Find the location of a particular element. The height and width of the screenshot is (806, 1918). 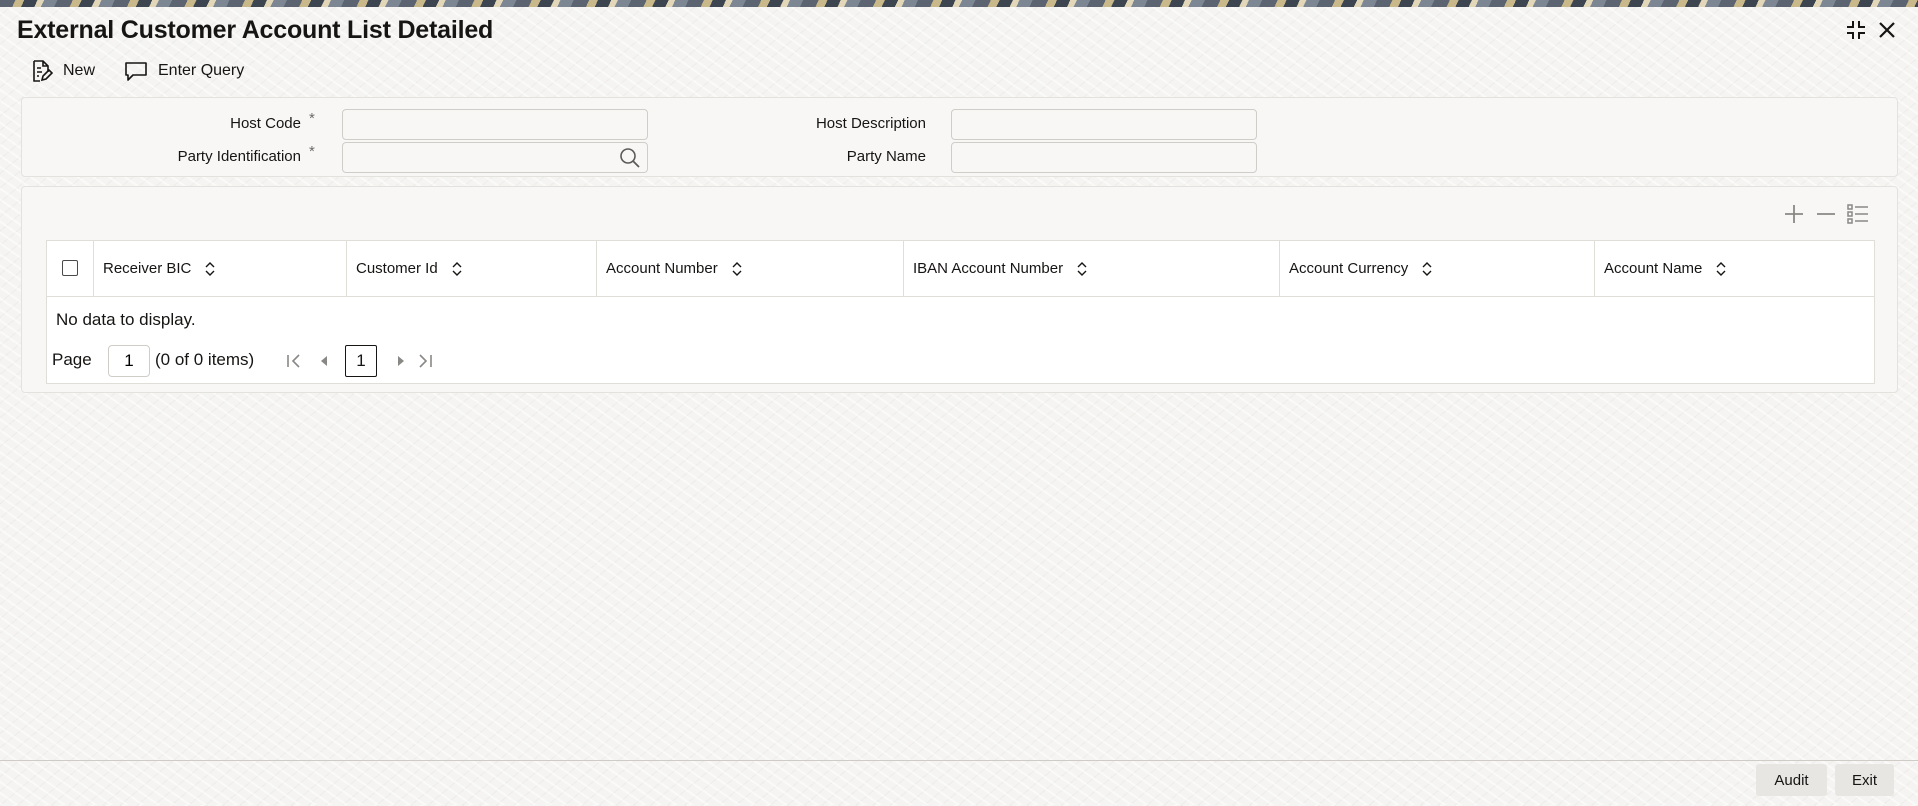

previous-page-icon is located at coordinates (324, 361).